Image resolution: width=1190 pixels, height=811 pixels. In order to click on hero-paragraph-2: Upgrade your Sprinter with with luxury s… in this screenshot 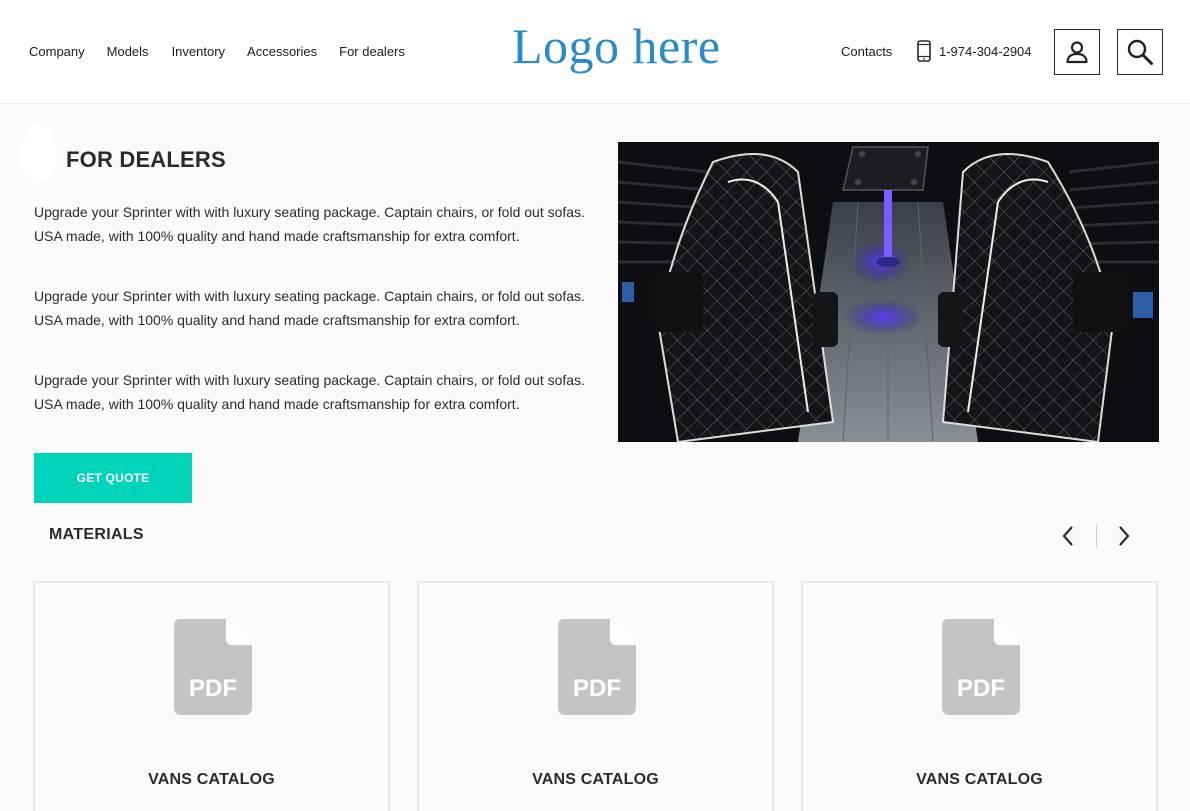, I will do `click(309, 308)`.